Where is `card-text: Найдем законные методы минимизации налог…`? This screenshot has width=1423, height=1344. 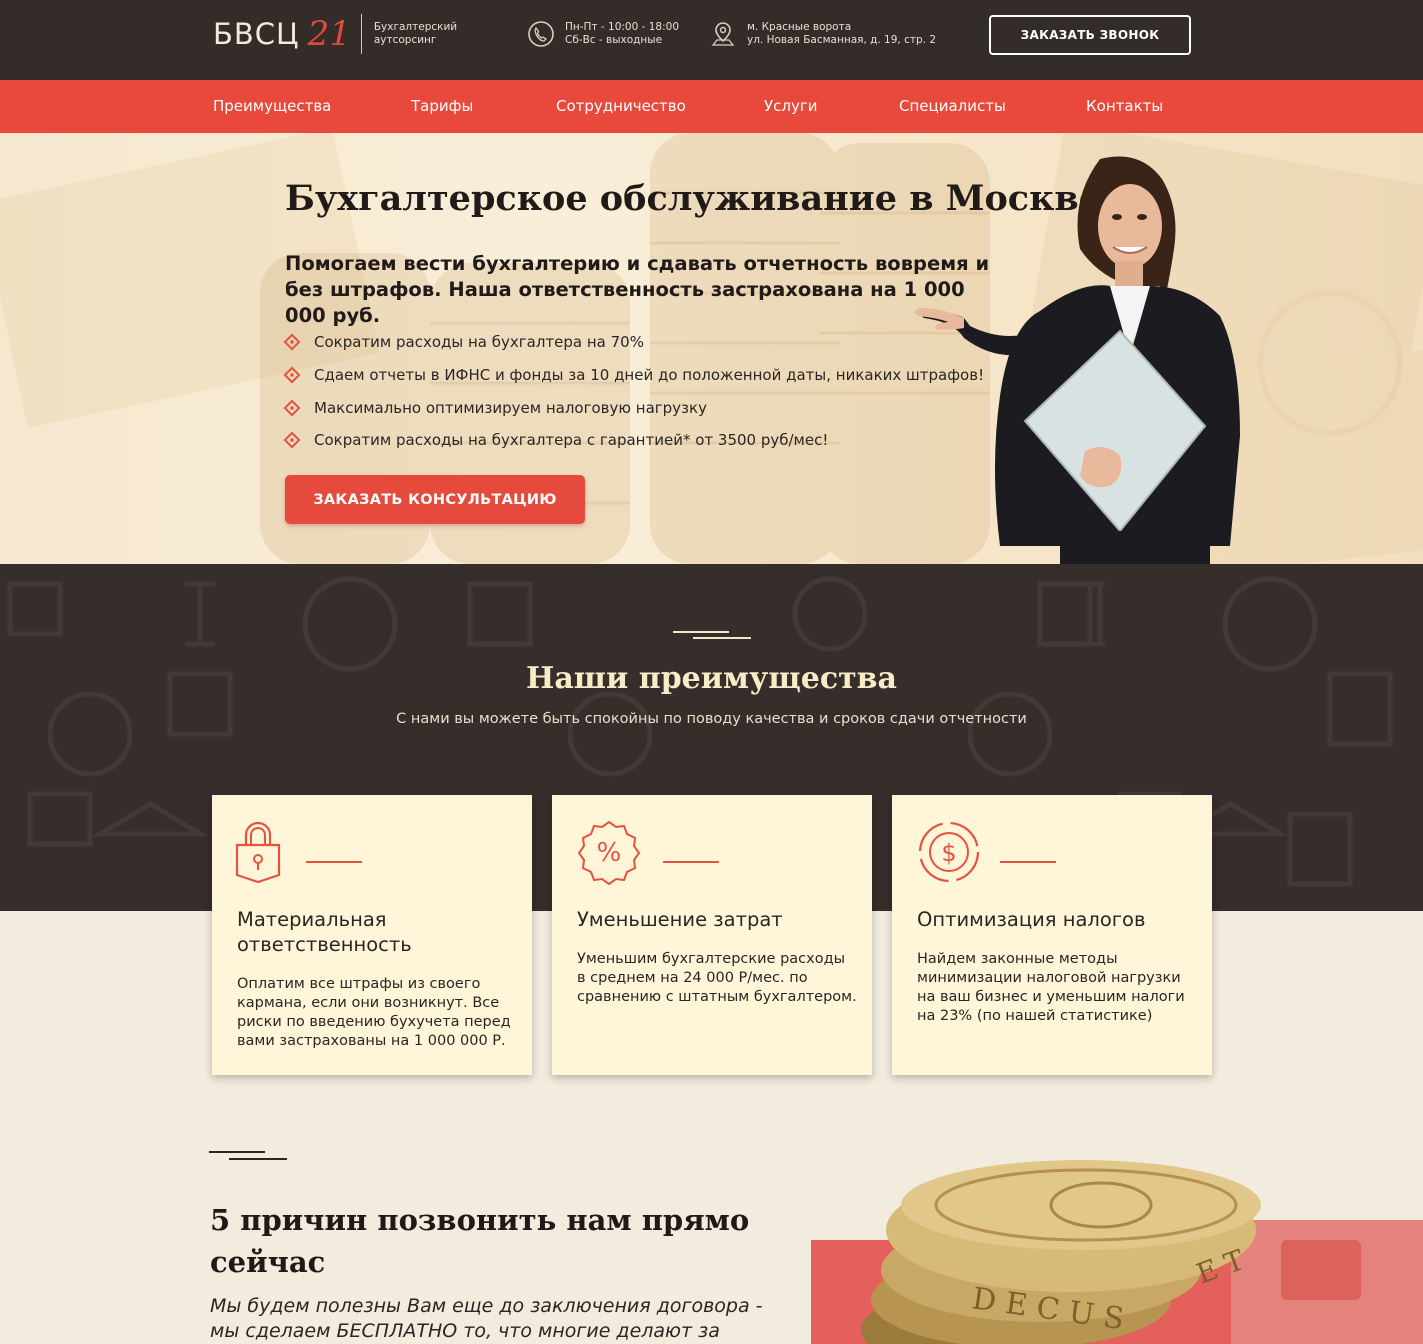
card-text: Найдем законные методы минимизации налог… is located at coordinates (1051, 987).